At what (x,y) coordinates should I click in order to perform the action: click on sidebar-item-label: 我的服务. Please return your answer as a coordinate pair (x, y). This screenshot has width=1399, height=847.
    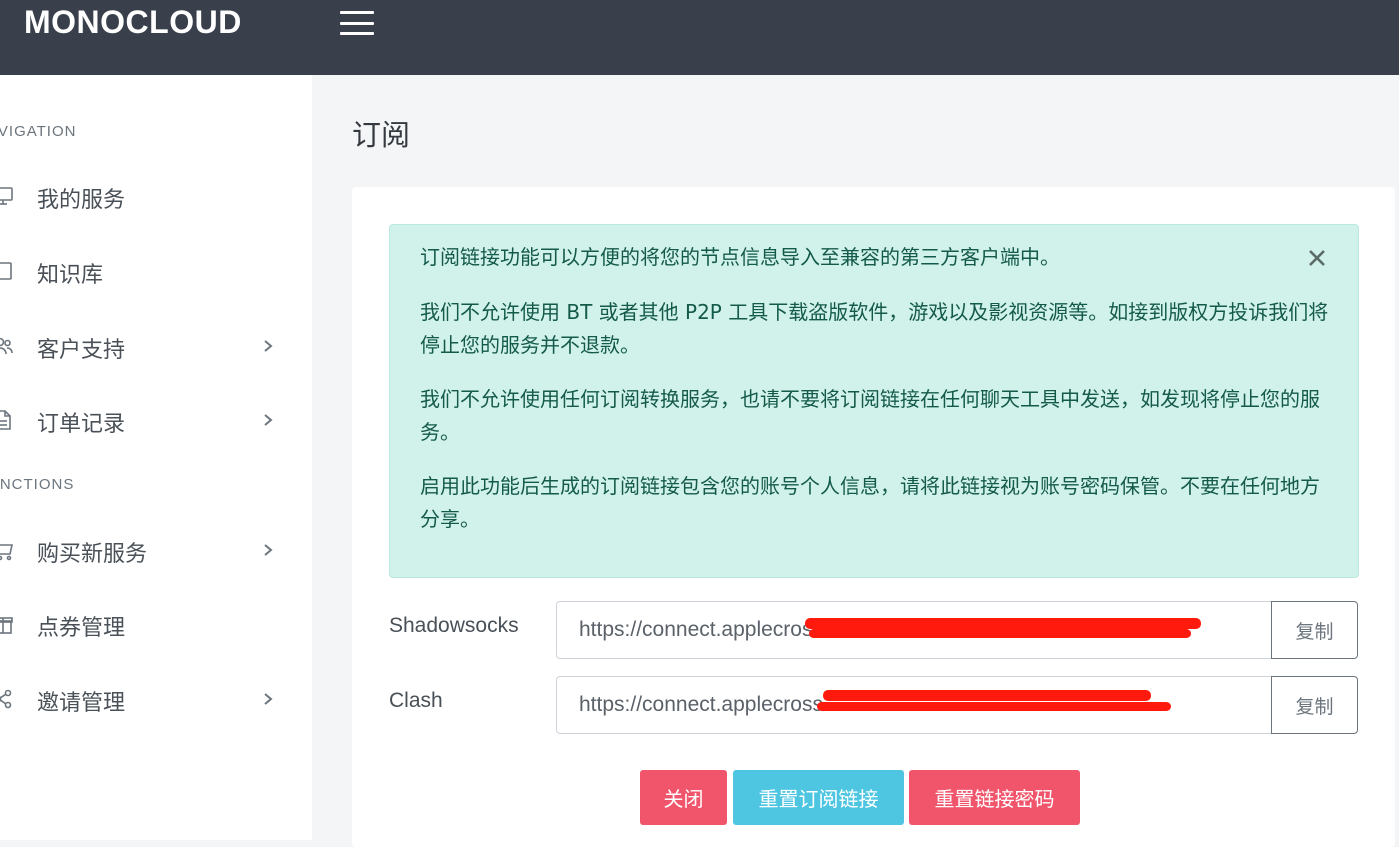
    Looking at the image, I should click on (81, 200).